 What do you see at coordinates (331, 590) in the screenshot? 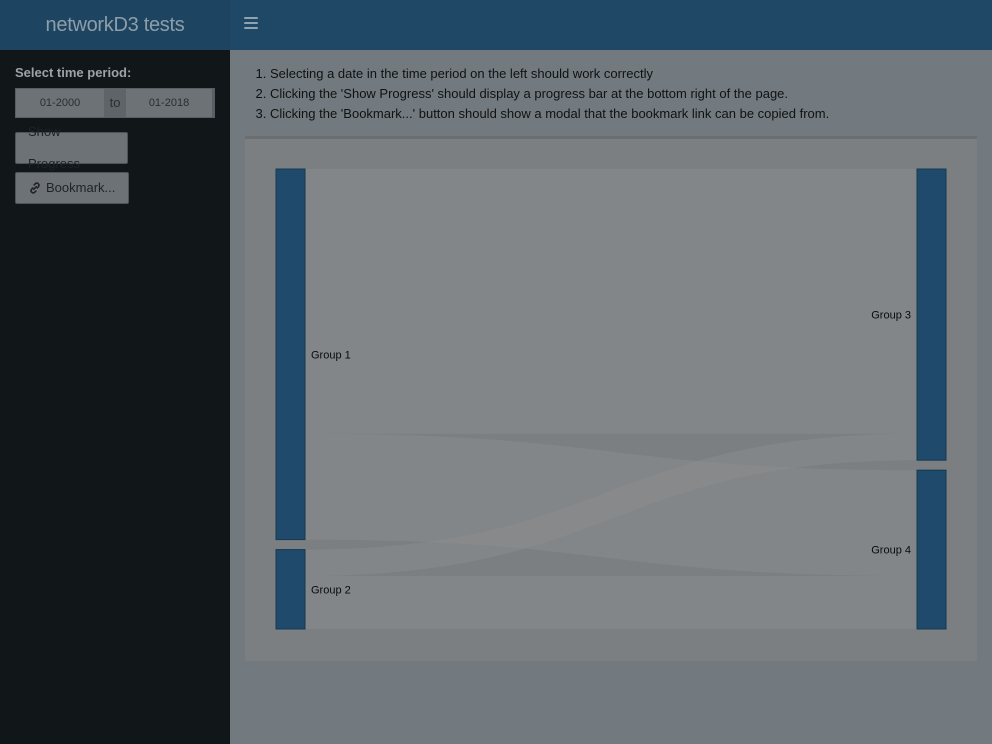
I see `sankey-node-label: Group 2` at bounding box center [331, 590].